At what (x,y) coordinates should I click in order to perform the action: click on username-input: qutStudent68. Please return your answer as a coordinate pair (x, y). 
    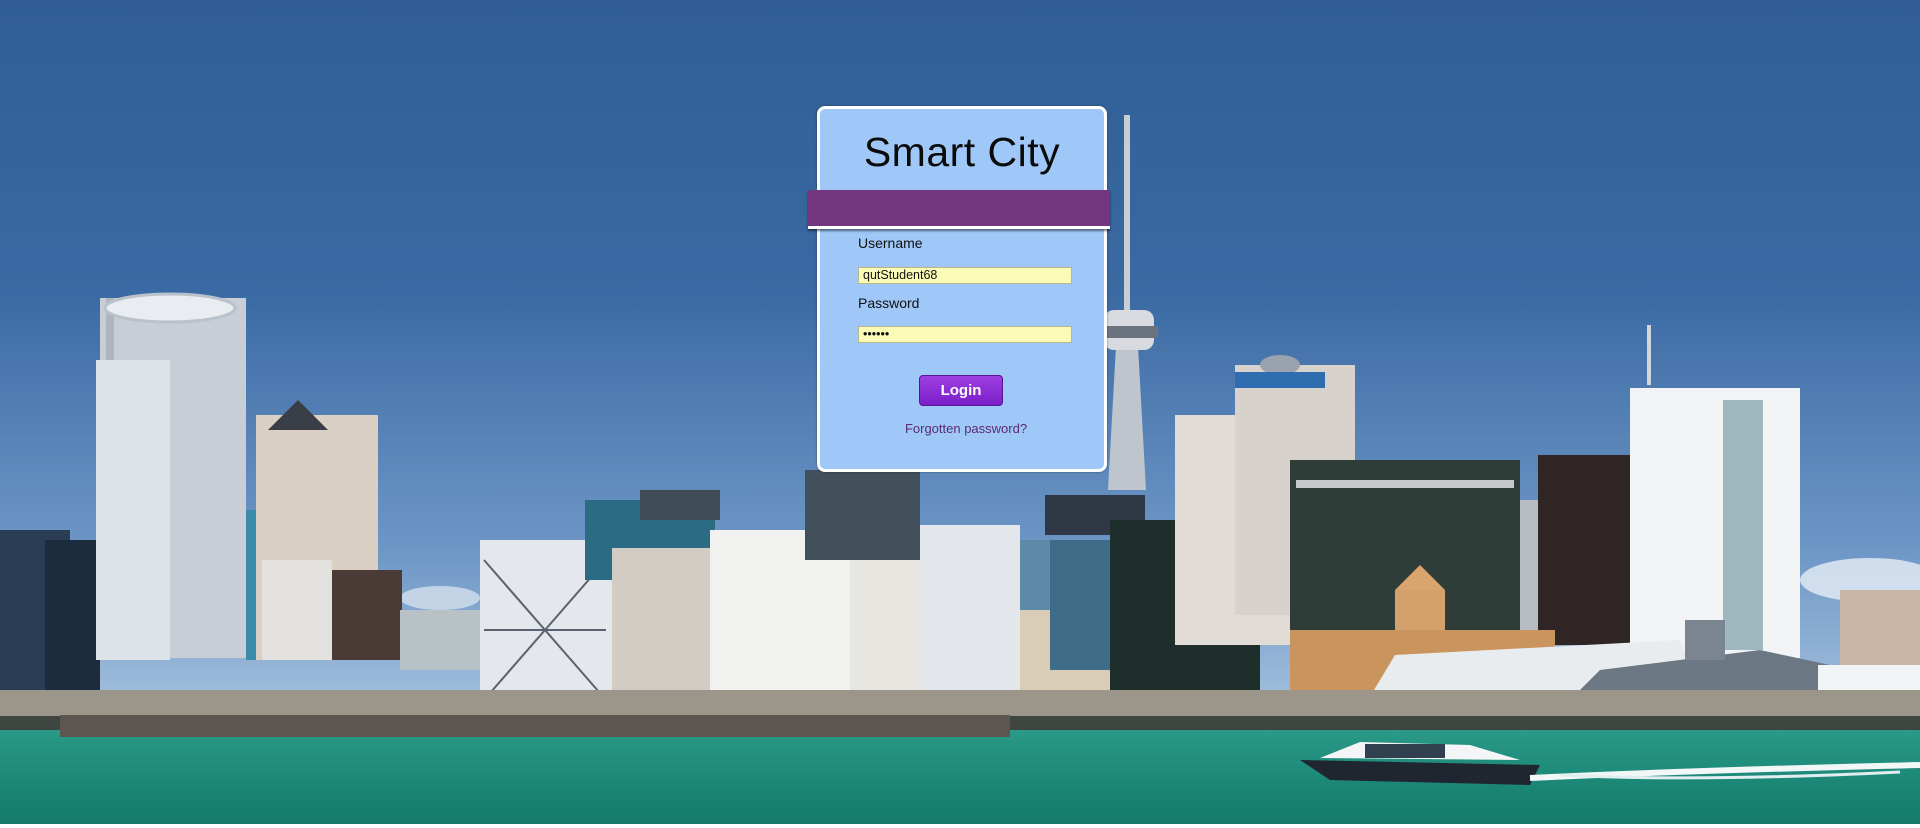
    Looking at the image, I should click on (965, 275).